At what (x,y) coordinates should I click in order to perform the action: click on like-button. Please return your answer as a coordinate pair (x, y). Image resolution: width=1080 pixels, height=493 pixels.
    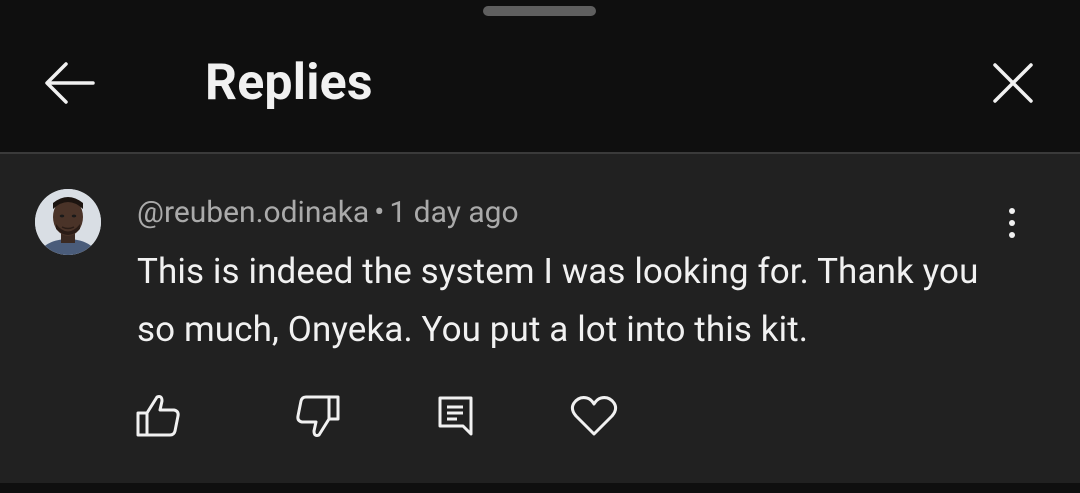
    Looking at the image, I should click on (158, 416).